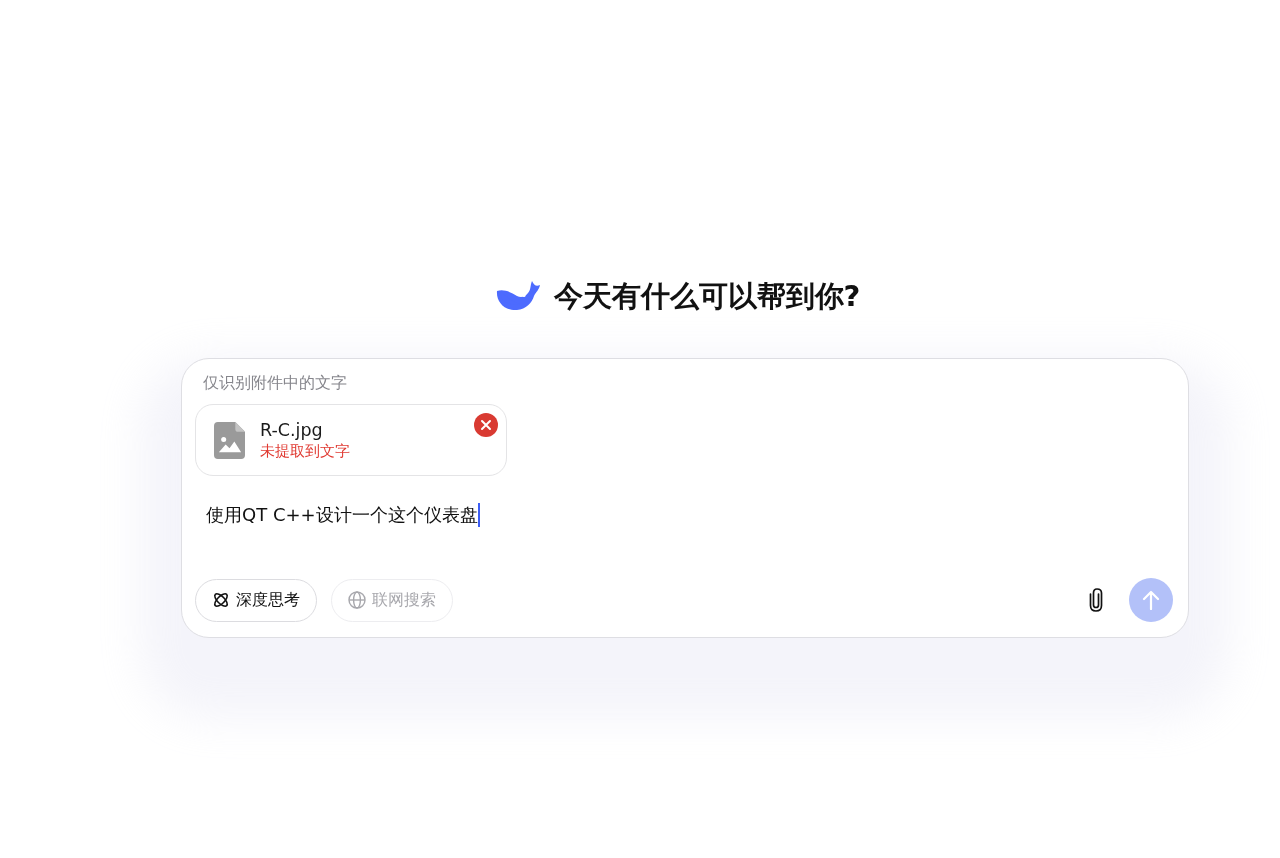 This screenshot has width=1280, height=858. I want to click on paperclip-icon, so click(1096, 600).